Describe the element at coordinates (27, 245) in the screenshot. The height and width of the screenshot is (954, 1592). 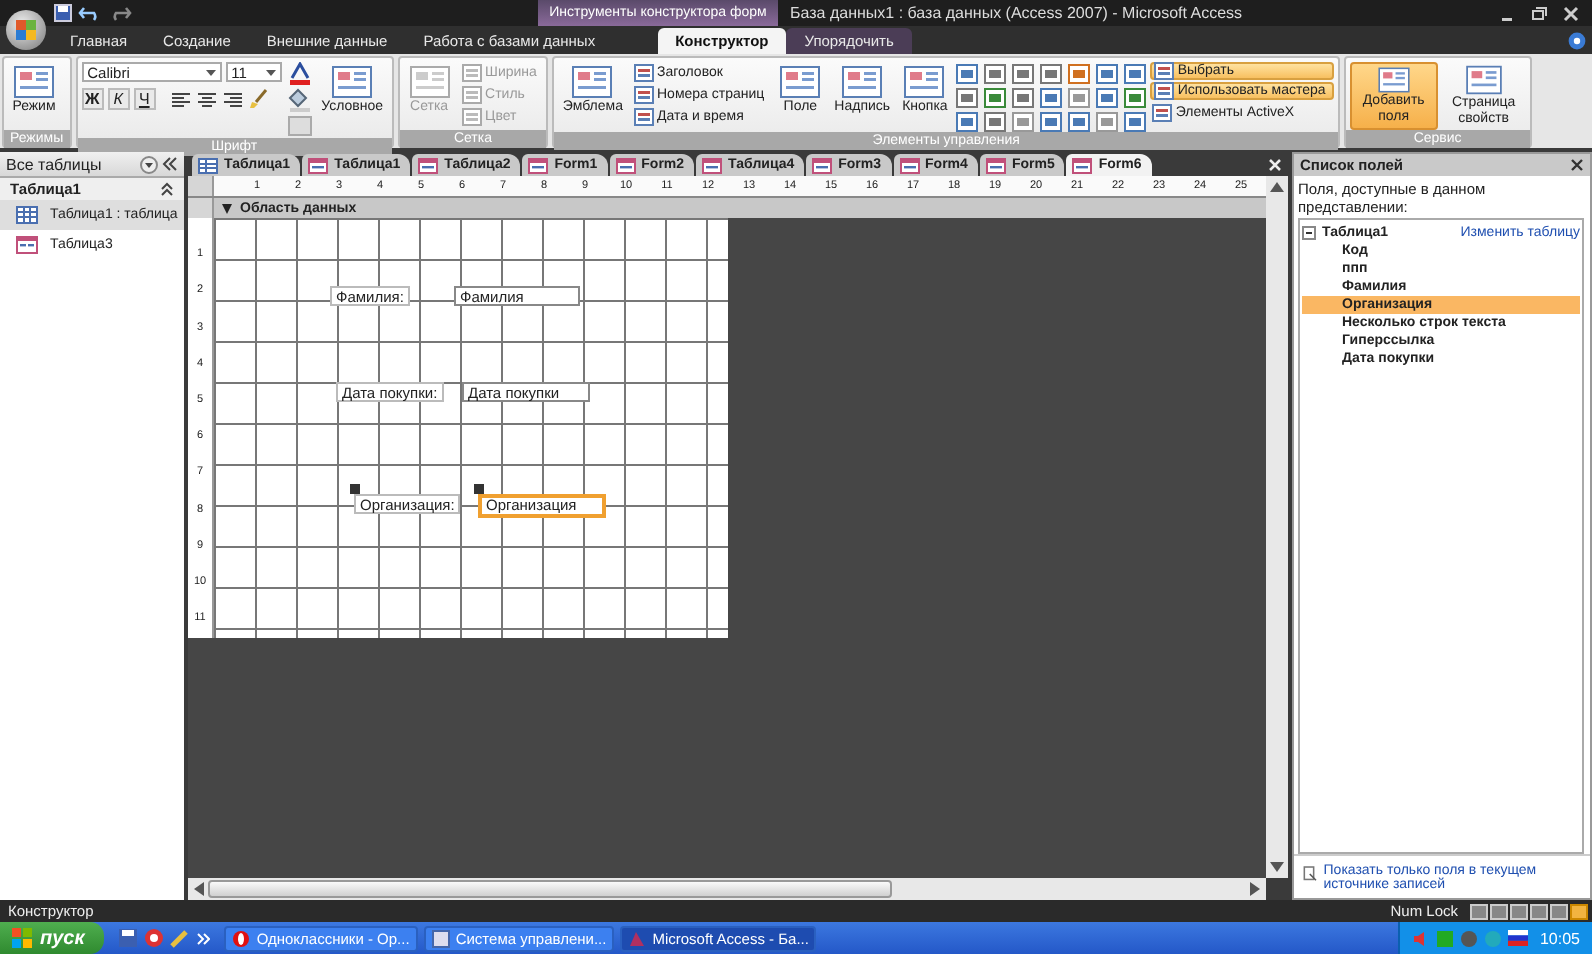
I see `form-icon` at that location.